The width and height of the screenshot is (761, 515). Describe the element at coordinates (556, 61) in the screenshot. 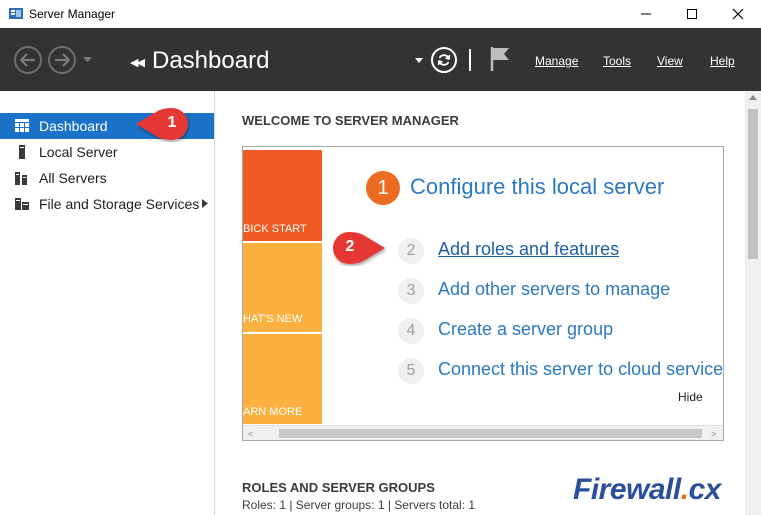

I see `menu-manage: Manage` at that location.